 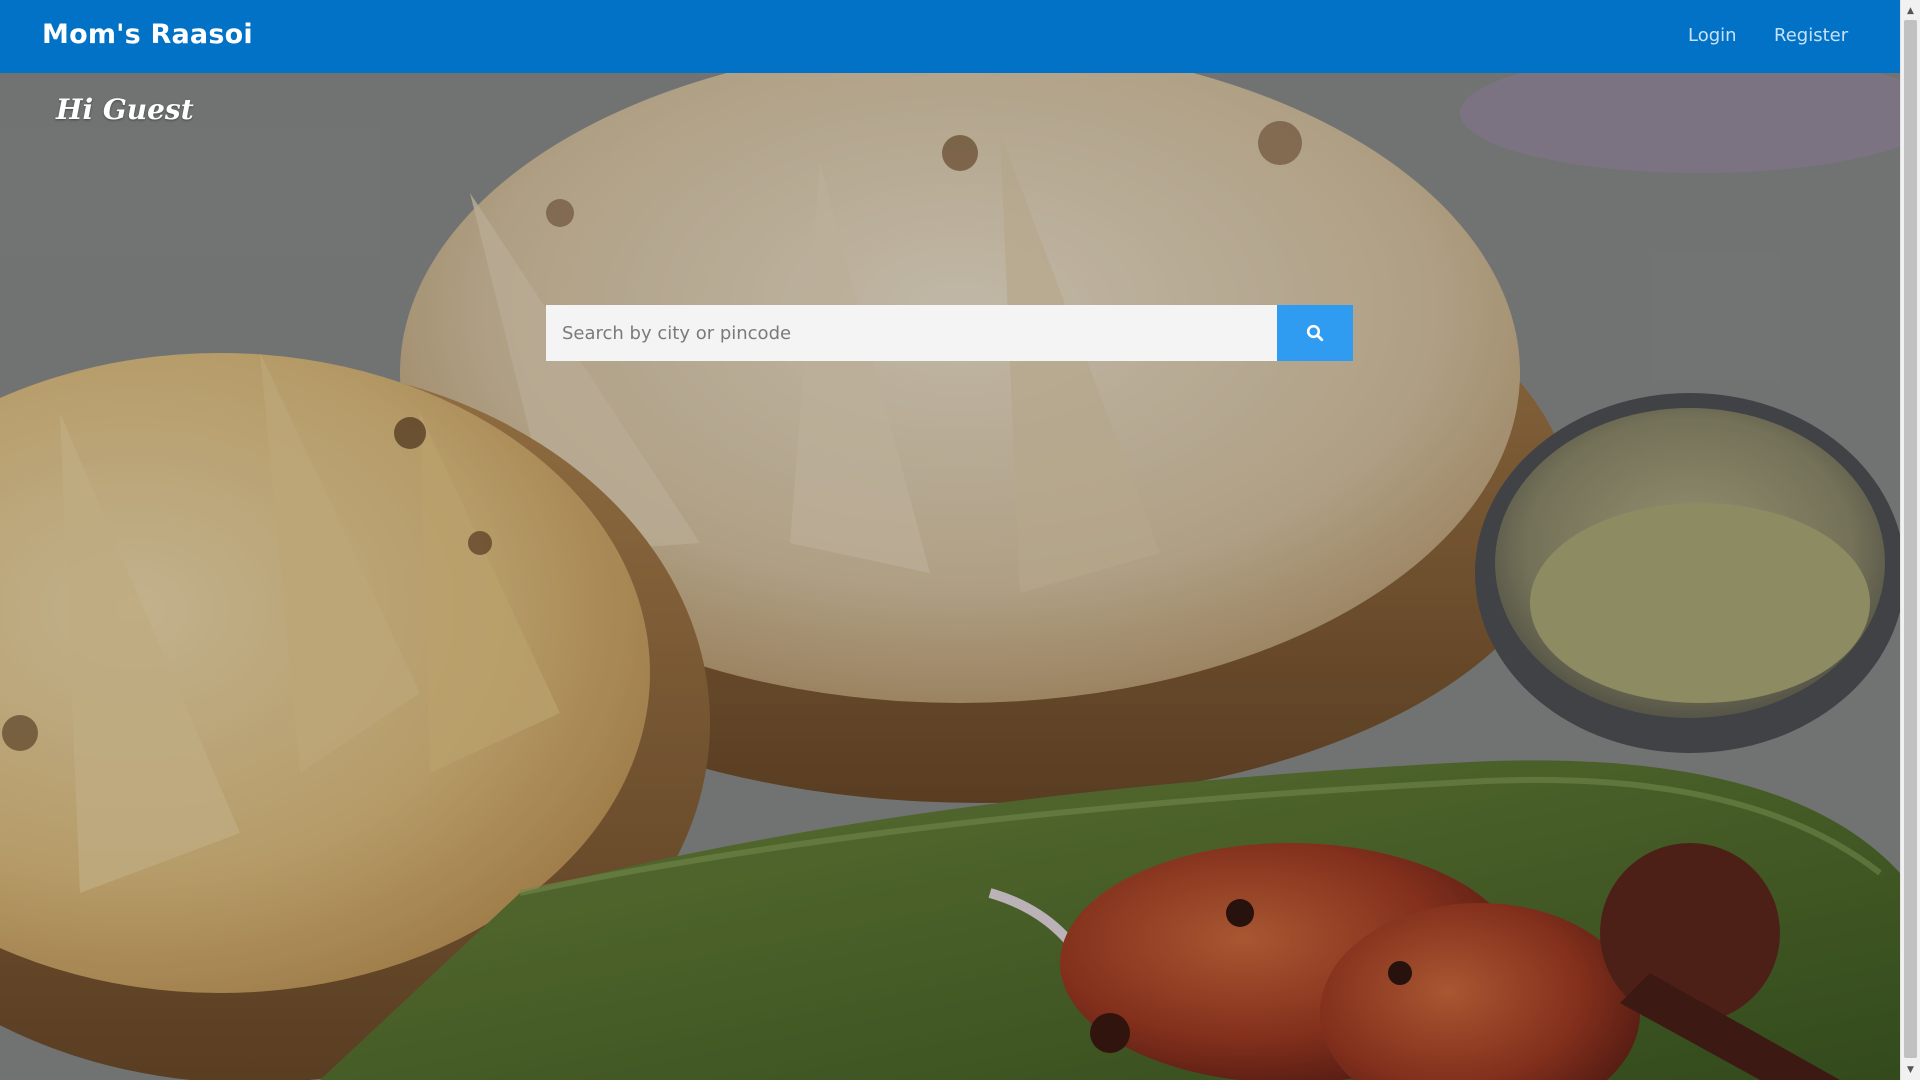 What do you see at coordinates (1910, 1069) in the screenshot?
I see `scroll-down-arrow-icon: ▼` at bounding box center [1910, 1069].